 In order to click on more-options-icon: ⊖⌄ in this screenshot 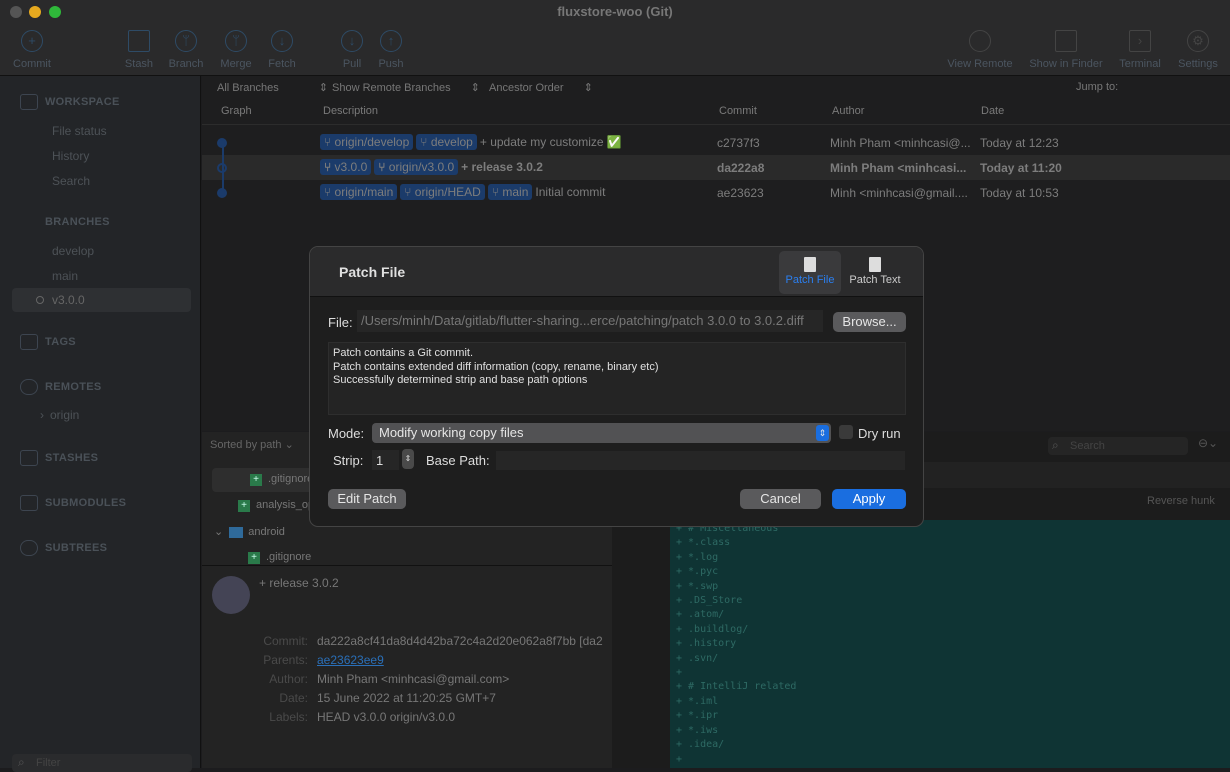, I will do `click(1208, 443)`.